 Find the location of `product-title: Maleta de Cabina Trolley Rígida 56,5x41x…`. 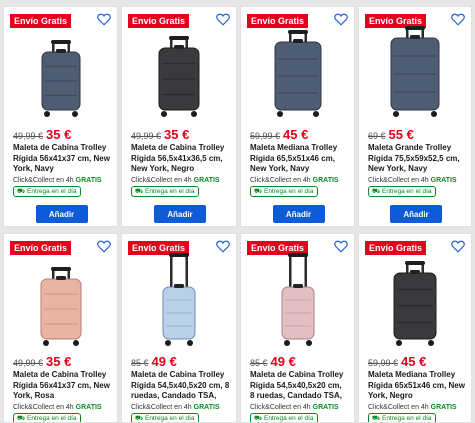

product-title: Maleta de Cabina Trolley Rígida 56,5x41x… is located at coordinates (180, 159).